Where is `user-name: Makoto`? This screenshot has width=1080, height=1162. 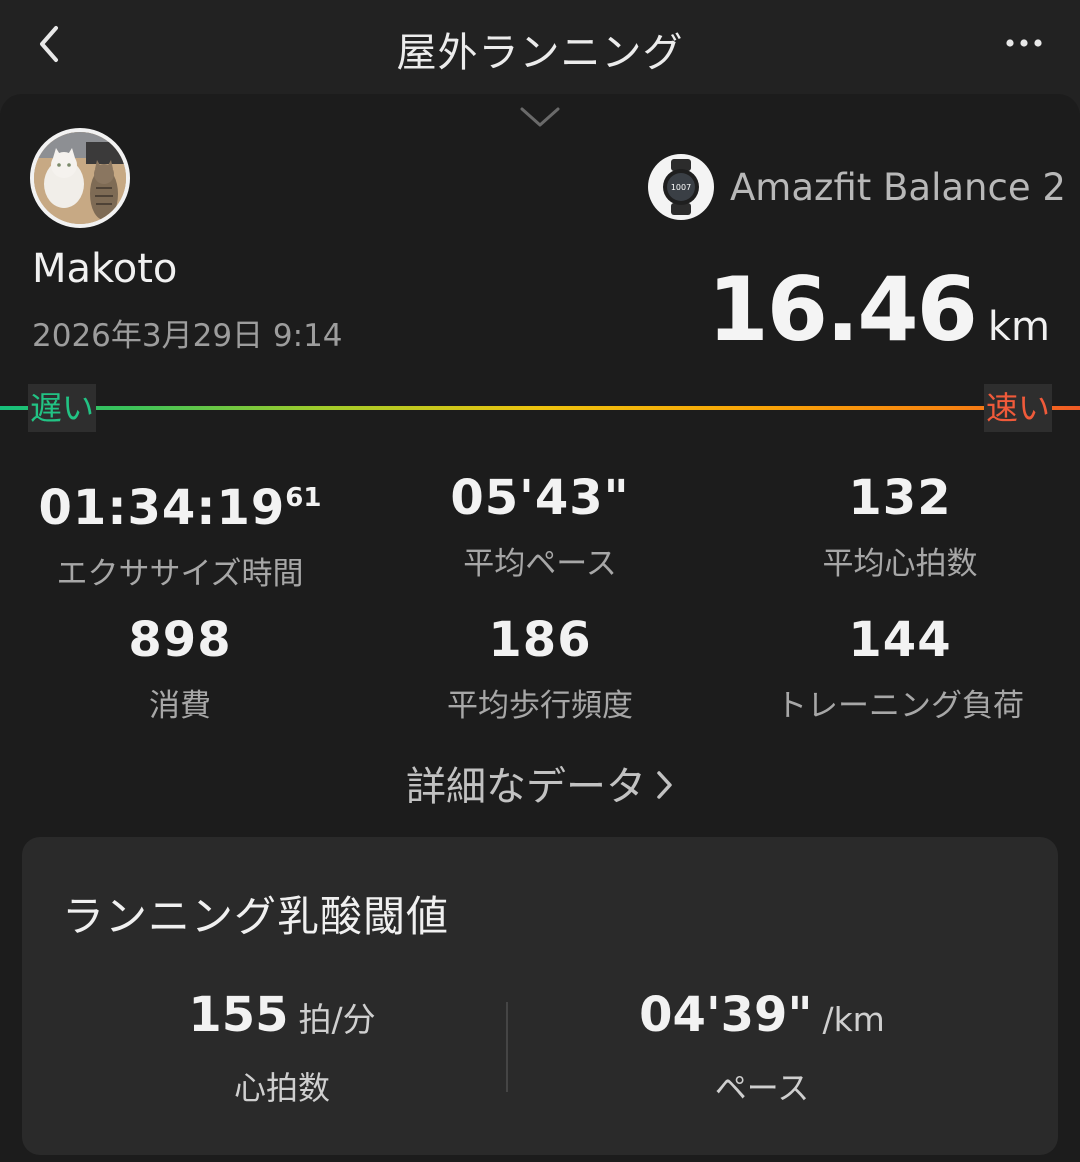 user-name: Makoto is located at coordinates (105, 269).